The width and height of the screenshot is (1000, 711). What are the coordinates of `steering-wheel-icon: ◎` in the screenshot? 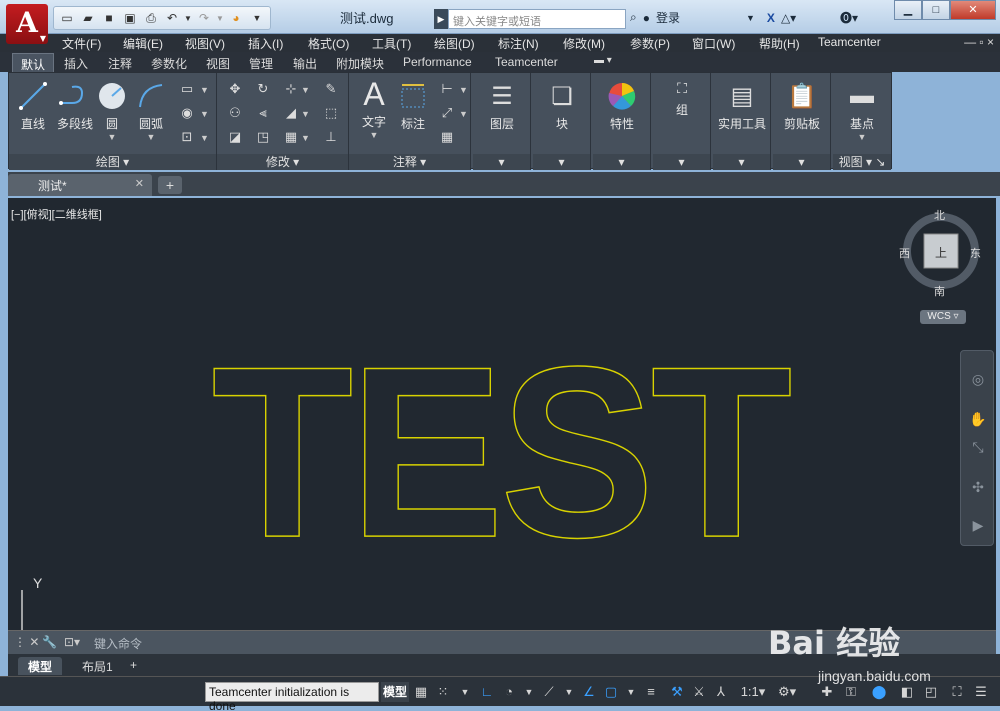 It's located at (978, 379).